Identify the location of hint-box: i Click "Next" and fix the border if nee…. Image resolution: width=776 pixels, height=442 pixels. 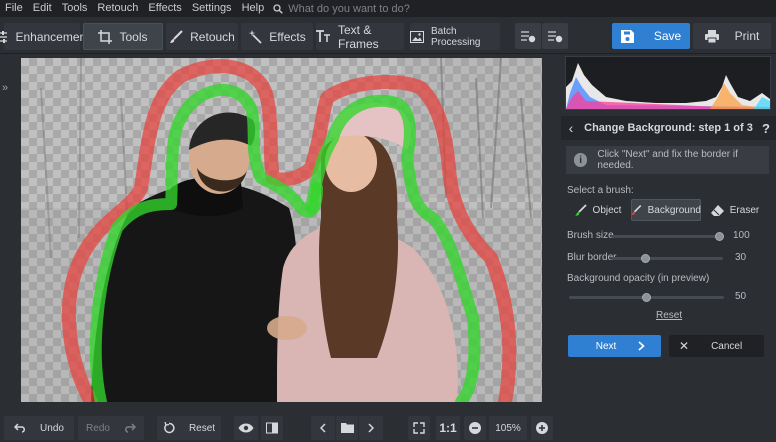
(667, 160).